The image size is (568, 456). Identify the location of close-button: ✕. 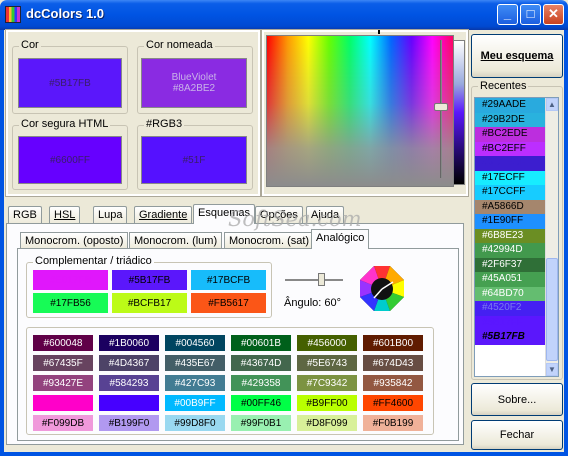
(553, 14).